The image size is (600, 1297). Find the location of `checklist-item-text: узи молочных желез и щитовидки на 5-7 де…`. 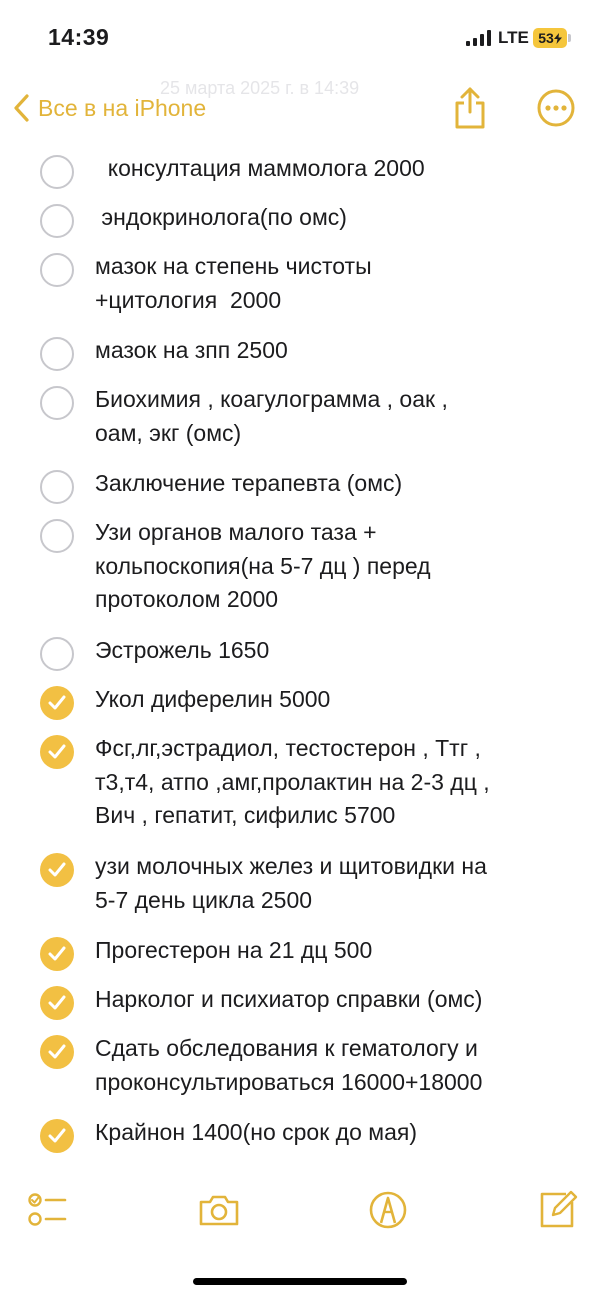

checklist-item-text: узи молочных желез и щитовидки на 5-7 де… is located at coordinates (332, 883).